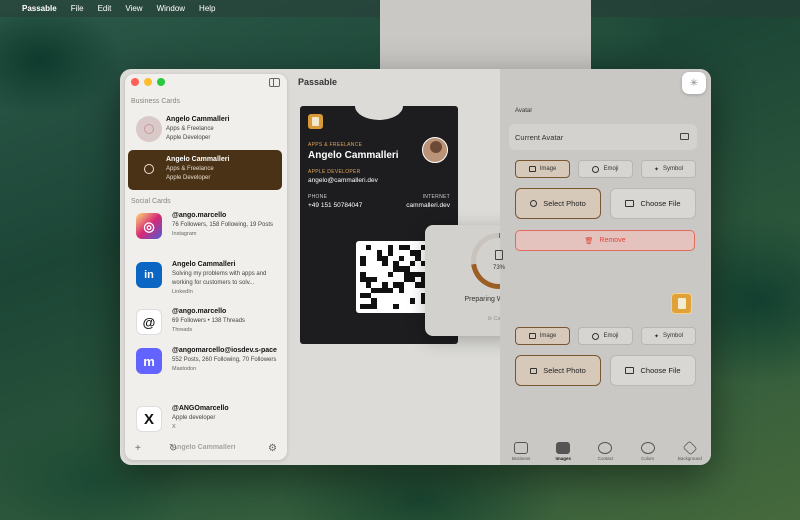 Image resolution: width=800 pixels, height=520 pixels. Describe the element at coordinates (548, 336) in the screenshot. I see `segment-label: Image` at that location.